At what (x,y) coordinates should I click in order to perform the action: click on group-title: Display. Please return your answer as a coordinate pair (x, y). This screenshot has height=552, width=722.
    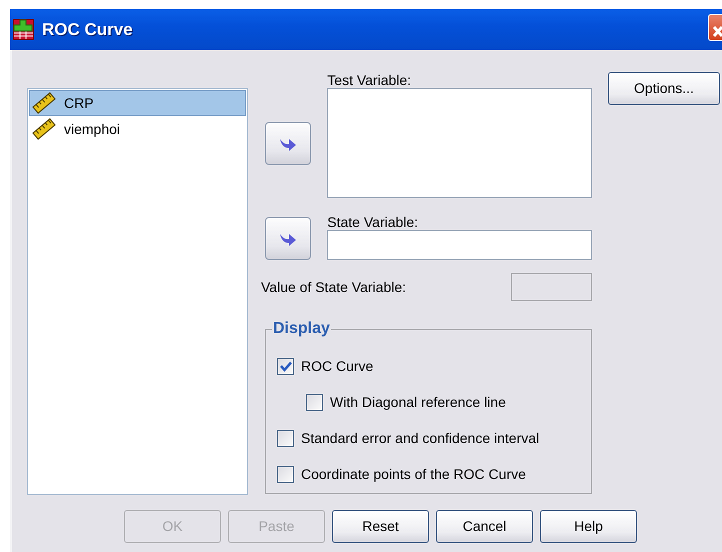
    Looking at the image, I should click on (301, 329).